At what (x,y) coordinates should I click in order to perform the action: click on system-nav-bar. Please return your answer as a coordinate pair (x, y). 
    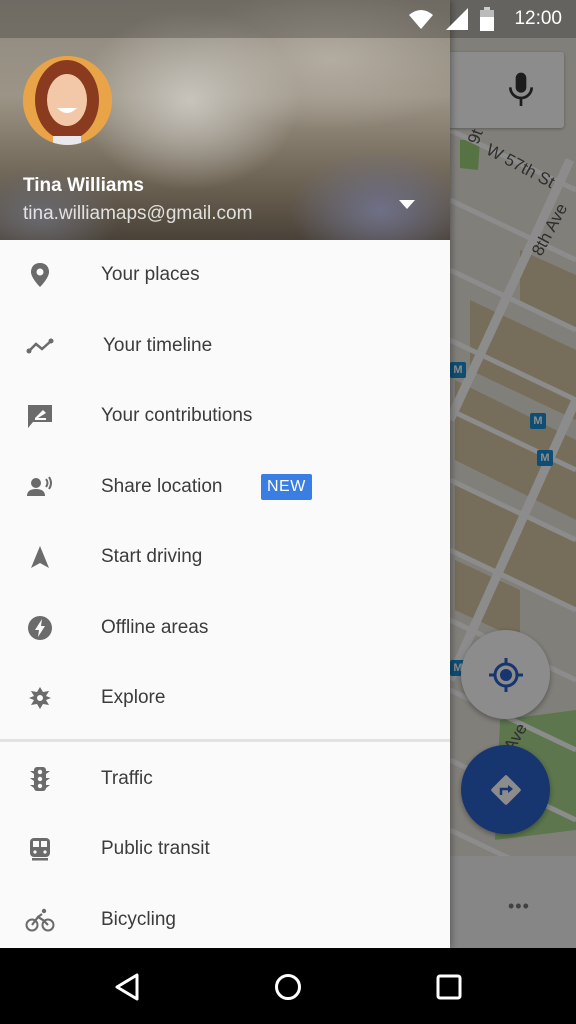
    Looking at the image, I should click on (288, 986).